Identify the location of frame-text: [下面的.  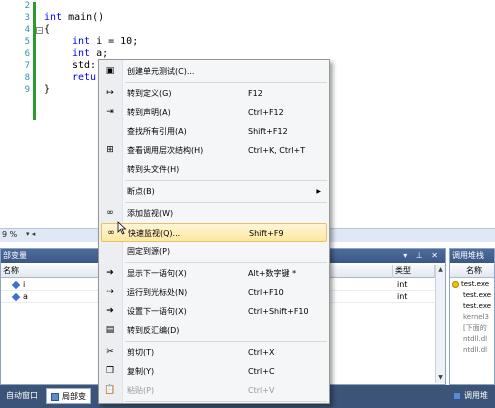
(475, 328).